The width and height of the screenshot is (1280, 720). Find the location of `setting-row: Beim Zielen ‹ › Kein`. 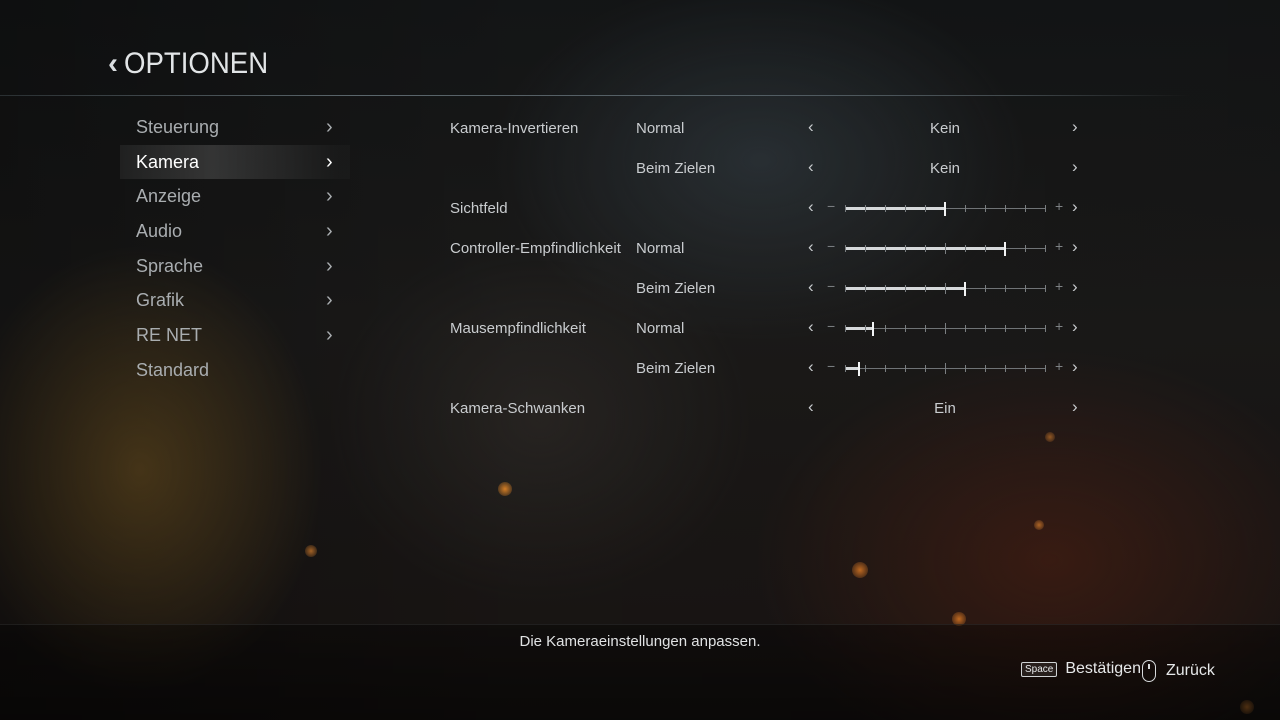

setting-row: Beim Zielen ‹ › Kein is located at coordinates (640, 169).